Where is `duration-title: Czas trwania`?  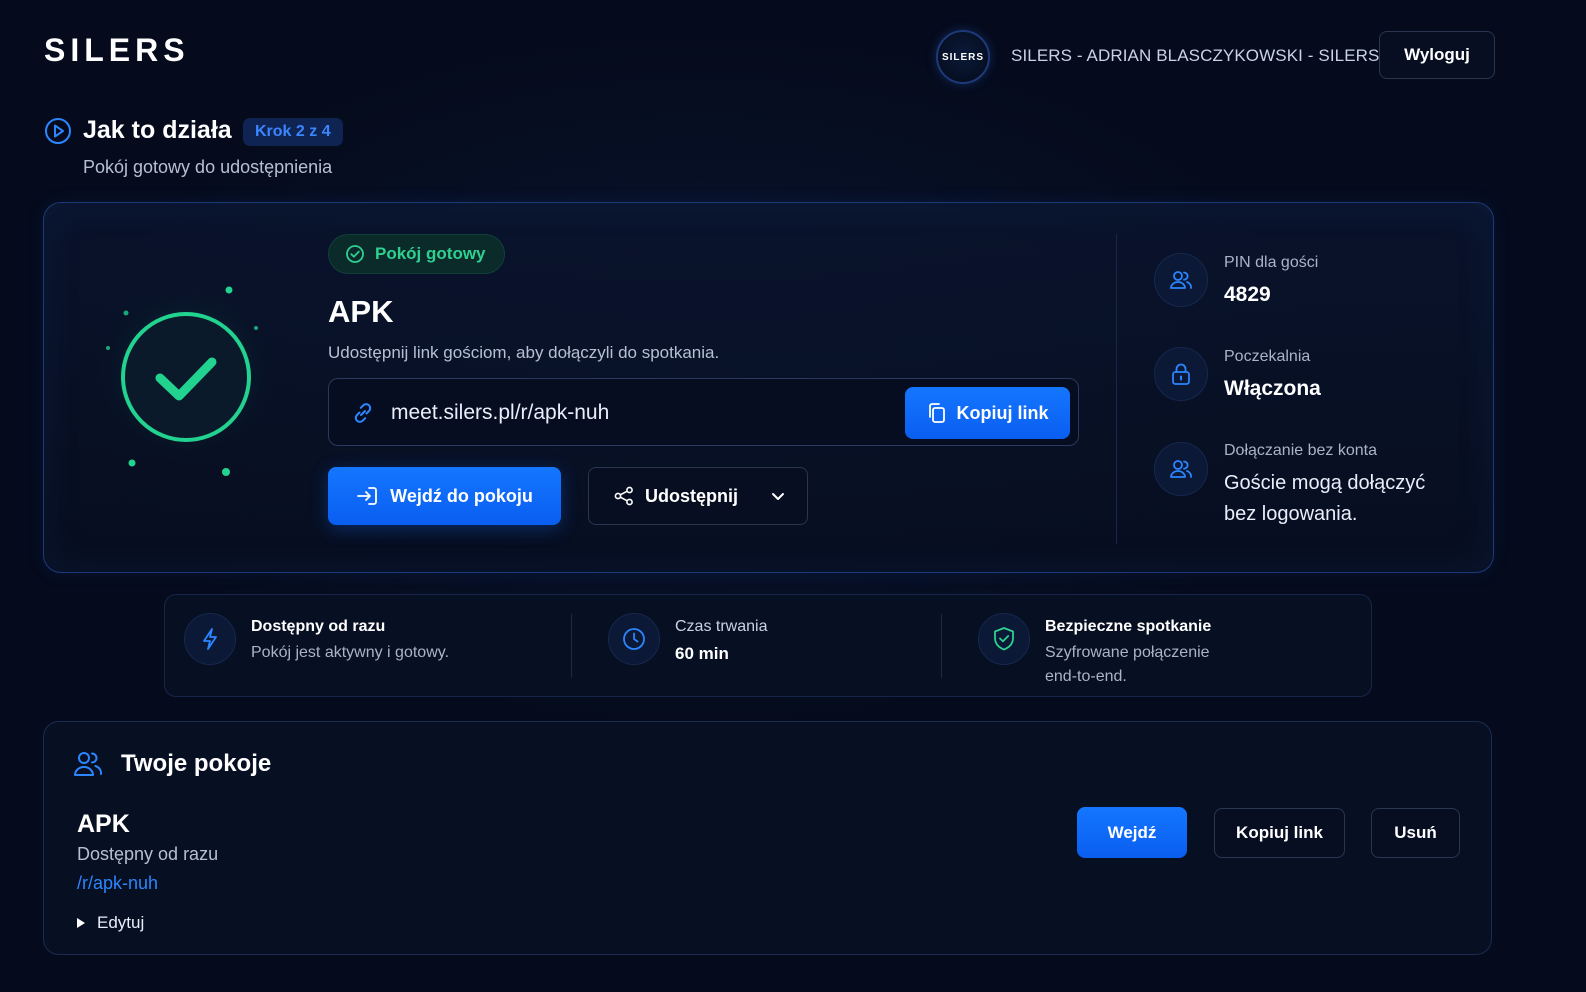
duration-title: Czas trwania is located at coordinates (721, 626).